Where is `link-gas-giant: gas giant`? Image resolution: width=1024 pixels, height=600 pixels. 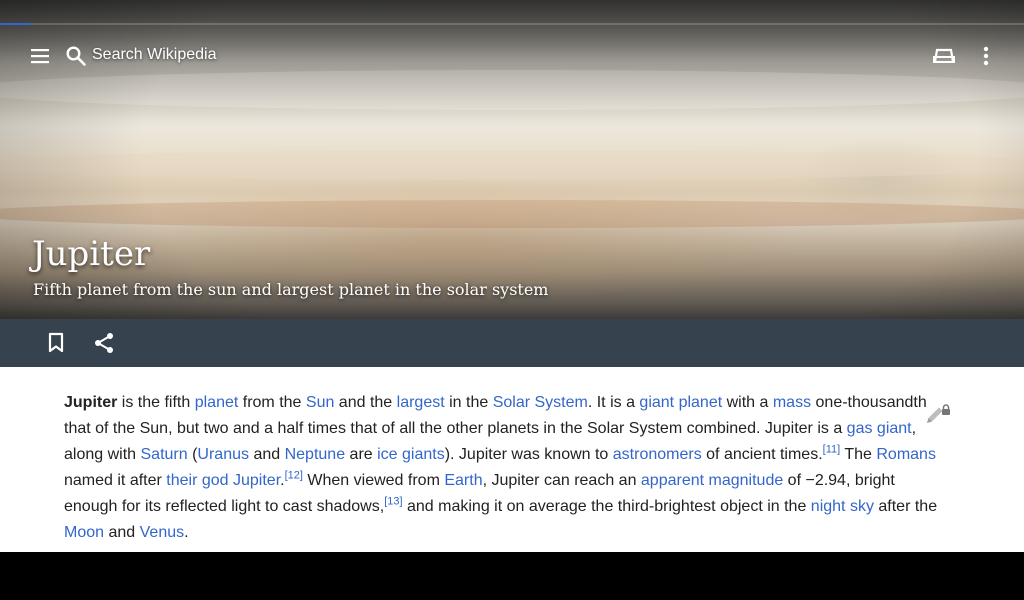 link-gas-giant: gas giant is located at coordinates (879, 428).